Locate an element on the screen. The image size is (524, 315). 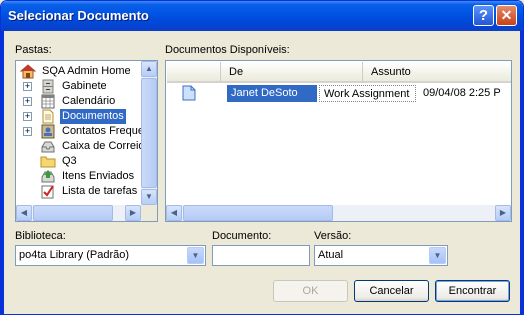
tree-item-label: Calendário is located at coordinates (89, 101).